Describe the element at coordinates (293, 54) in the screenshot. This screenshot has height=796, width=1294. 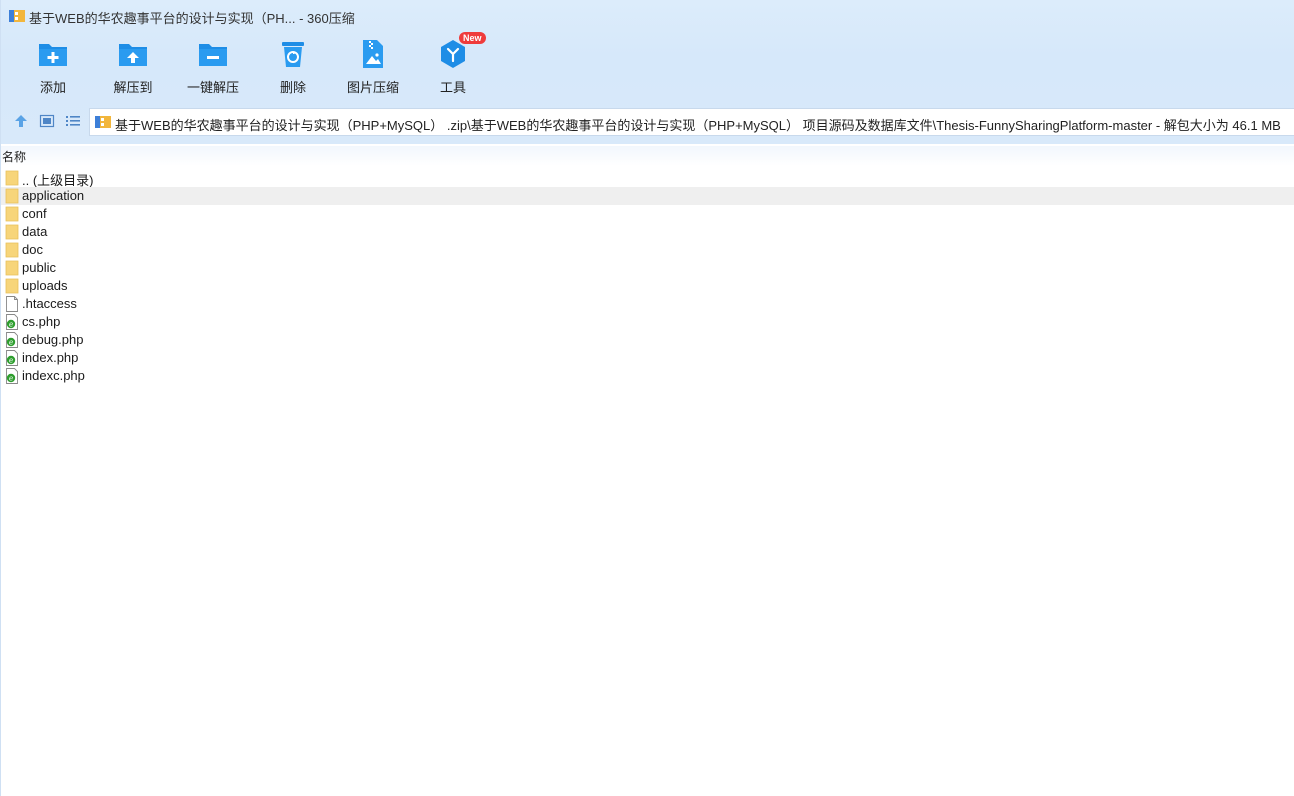
I see `trash-icon` at that location.